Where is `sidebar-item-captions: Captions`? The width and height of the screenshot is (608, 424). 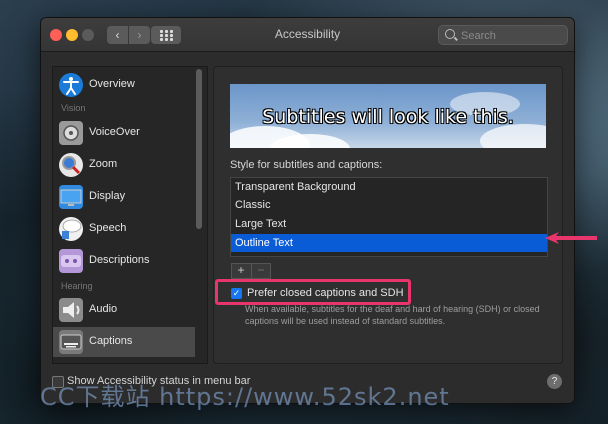 sidebar-item-captions: Captions is located at coordinates (124, 342).